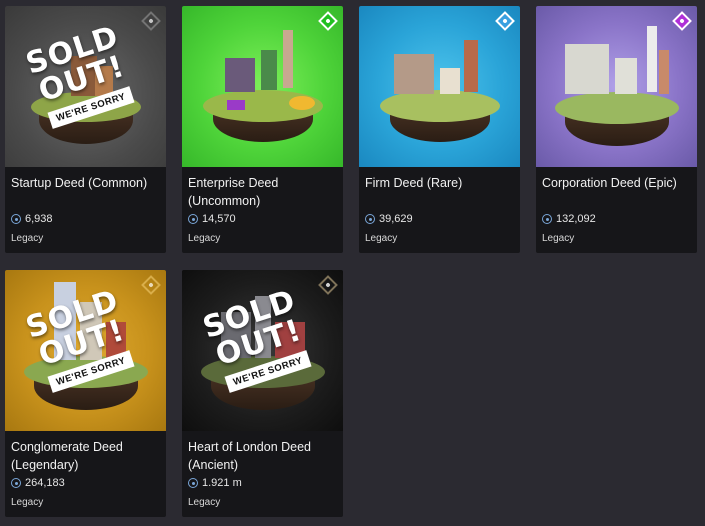 Image resolution: width=705 pixels, height=526 pixels. I want to click on deed-card-firm: Firm Deed (Rare) 39,629 Legacy, so click(439, 129).